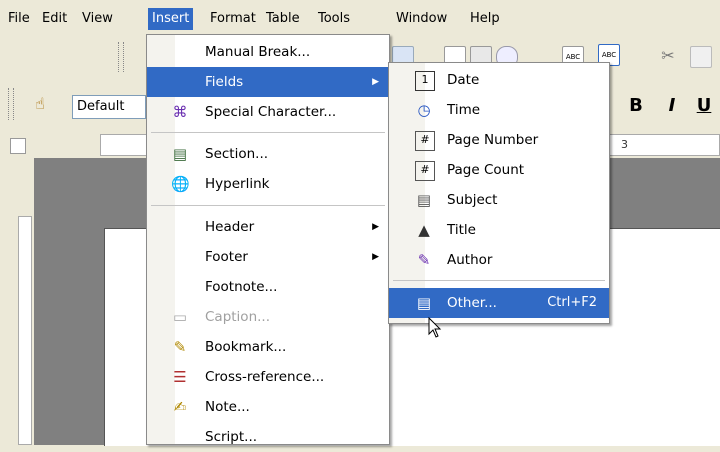  Describe the element at coordinates (425, 141) in the screenshot. I see `page-number-icon: #` at that location.